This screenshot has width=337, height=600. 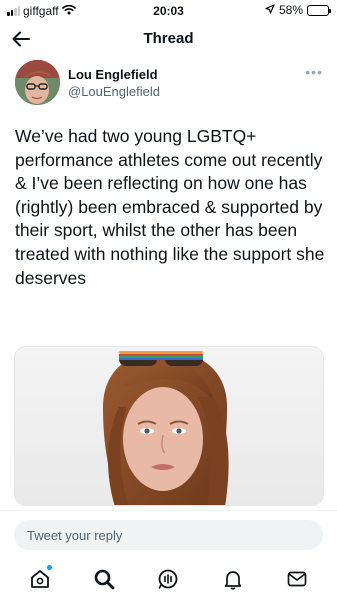 I want to click on location-icon, so click(x=270, y=10).